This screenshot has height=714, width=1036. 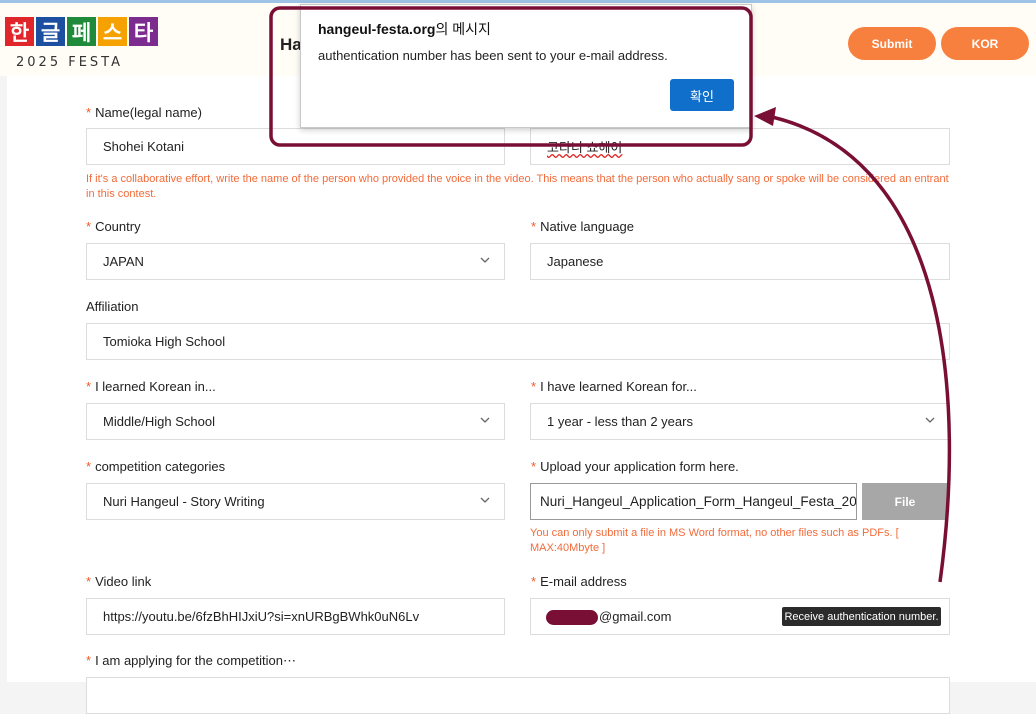 What do you see at coordinates (518, 341) in the screenshot?
I see `affiliation-input: Tomioka High School` at bounding box center [518, 341].